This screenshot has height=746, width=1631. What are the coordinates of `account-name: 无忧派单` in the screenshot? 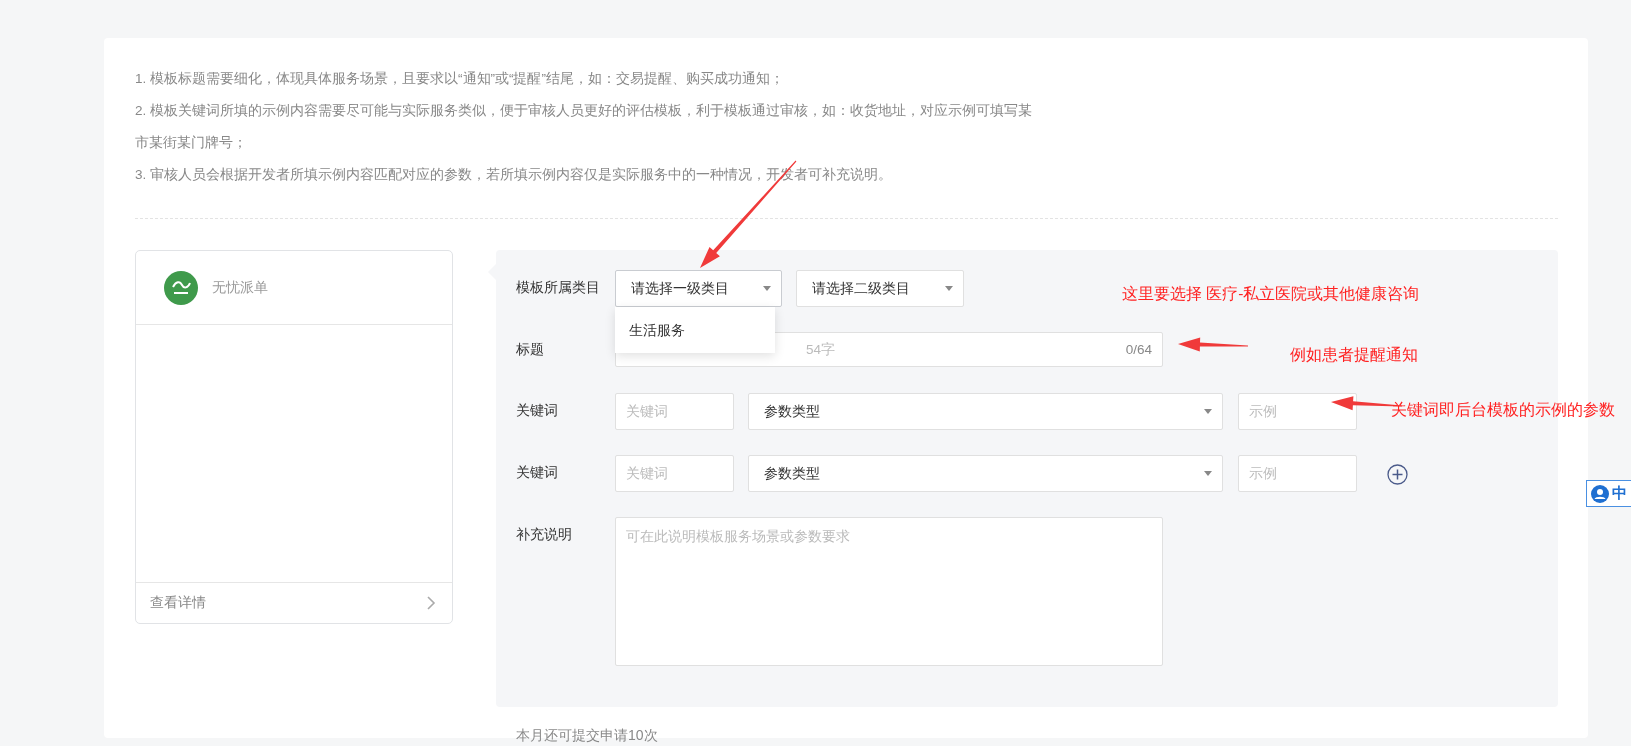 It's located at (240, 287).